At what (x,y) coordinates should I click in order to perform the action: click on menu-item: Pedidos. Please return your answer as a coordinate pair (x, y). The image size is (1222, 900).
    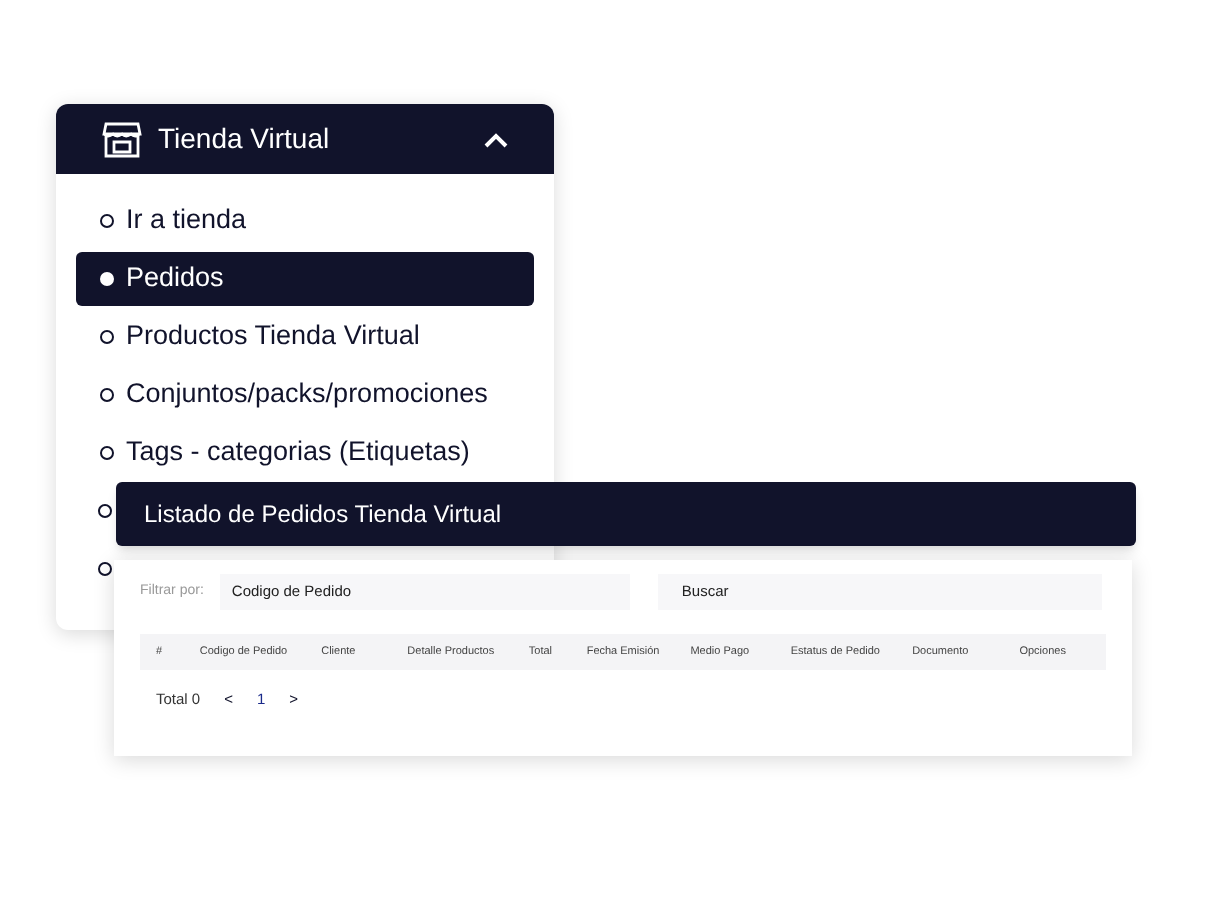
    Looking at the image, I should click on (305, 279).